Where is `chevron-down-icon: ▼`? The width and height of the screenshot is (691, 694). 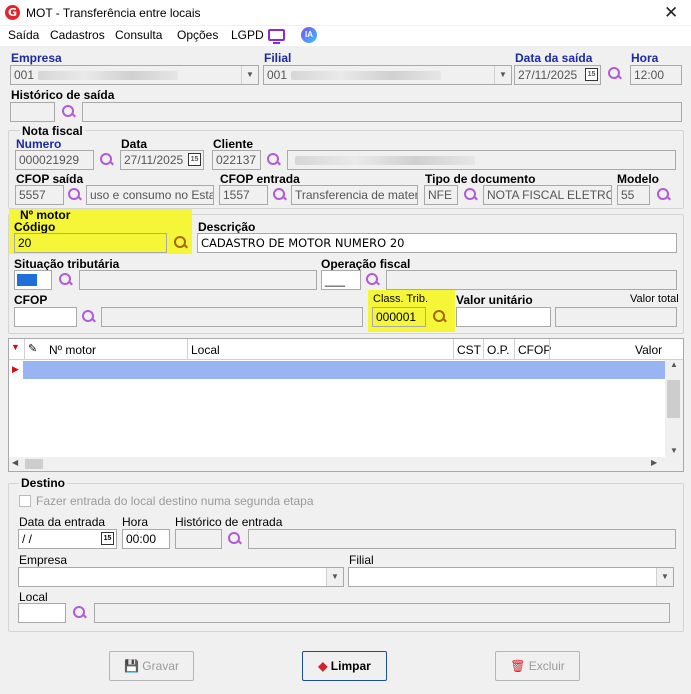
chevron-down-icon: ▼ is located at coordinates (502, 75).